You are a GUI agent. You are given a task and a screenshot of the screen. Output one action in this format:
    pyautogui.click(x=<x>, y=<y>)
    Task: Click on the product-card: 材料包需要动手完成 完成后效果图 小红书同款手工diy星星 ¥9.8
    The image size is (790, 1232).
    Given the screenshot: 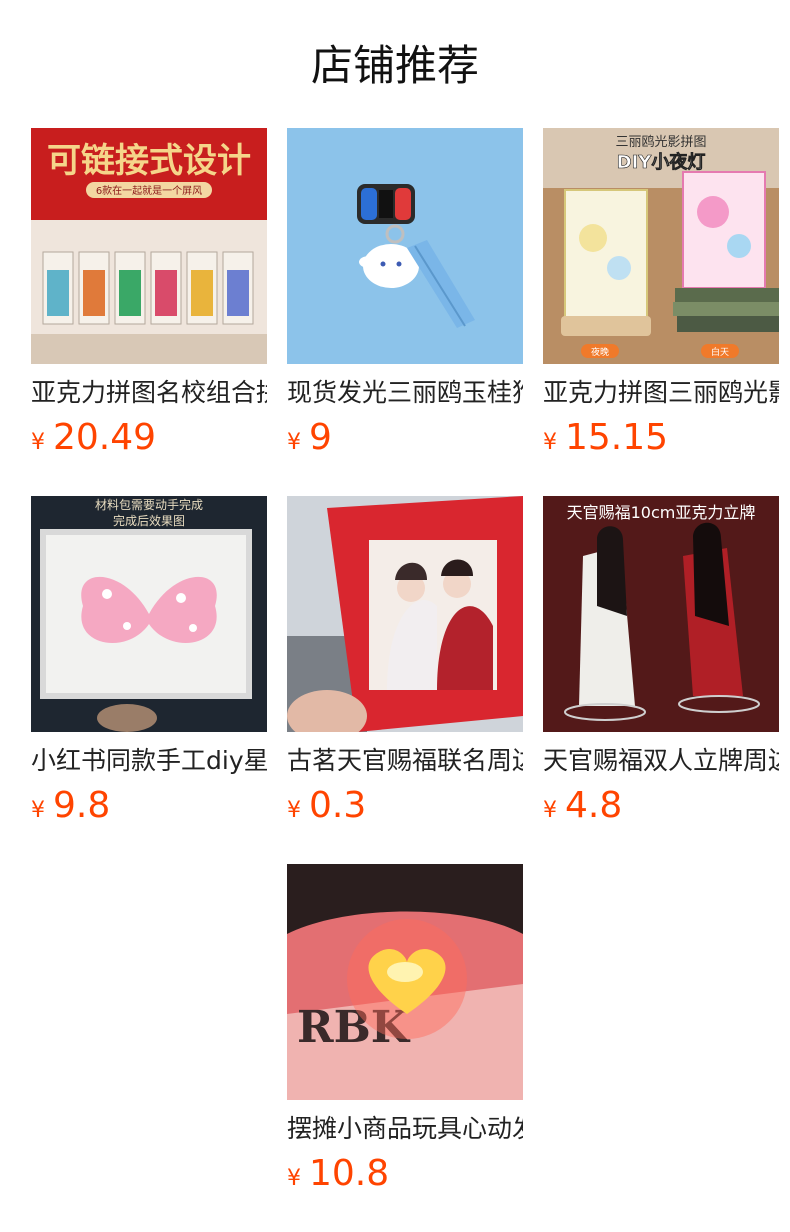 What is the action you would take?
    pyautogui.click(x=149, y=666)
    